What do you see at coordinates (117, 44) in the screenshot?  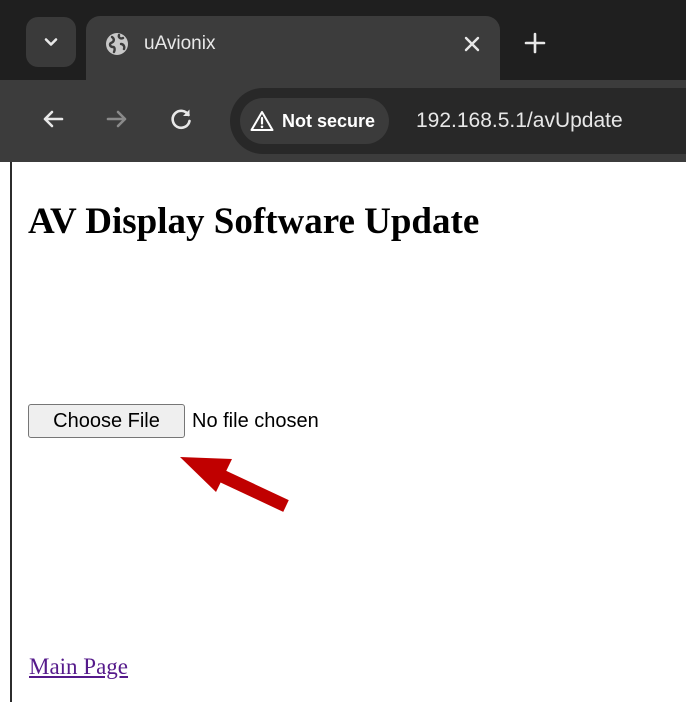 I see `globe-icon` at bounding box center [117, 44].